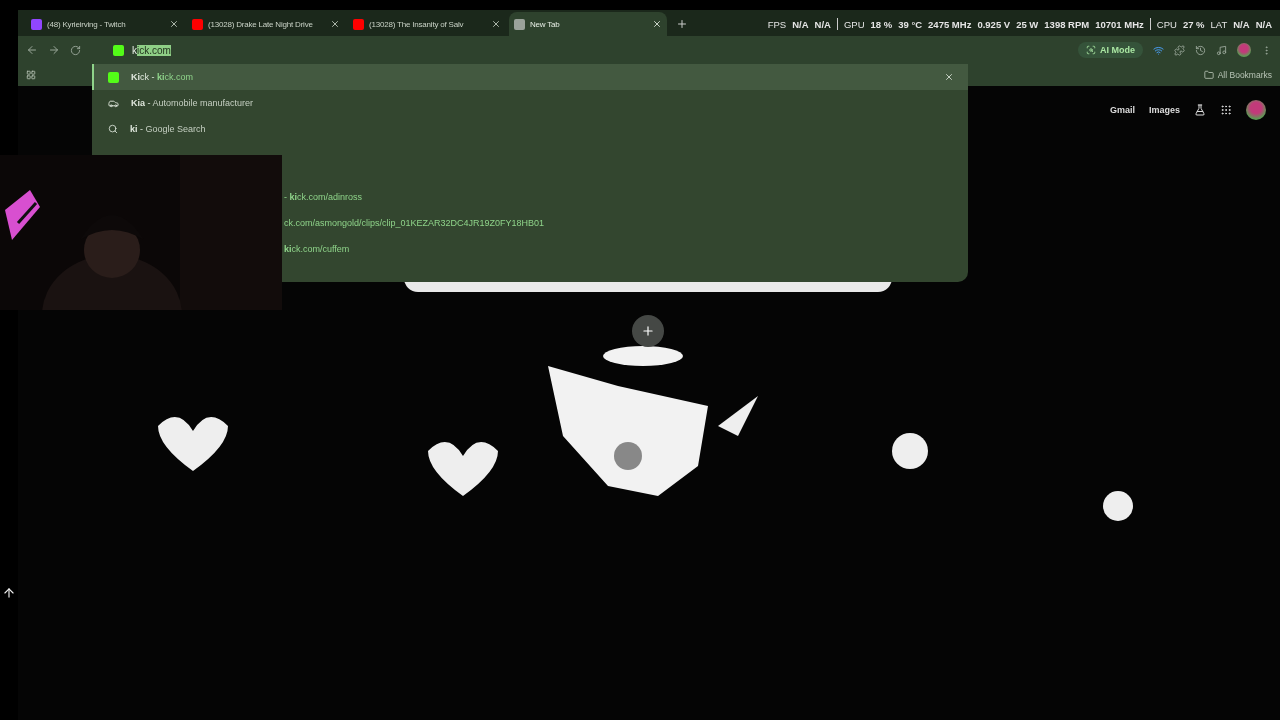  I want to click on history-icon, so click(1200, 50).